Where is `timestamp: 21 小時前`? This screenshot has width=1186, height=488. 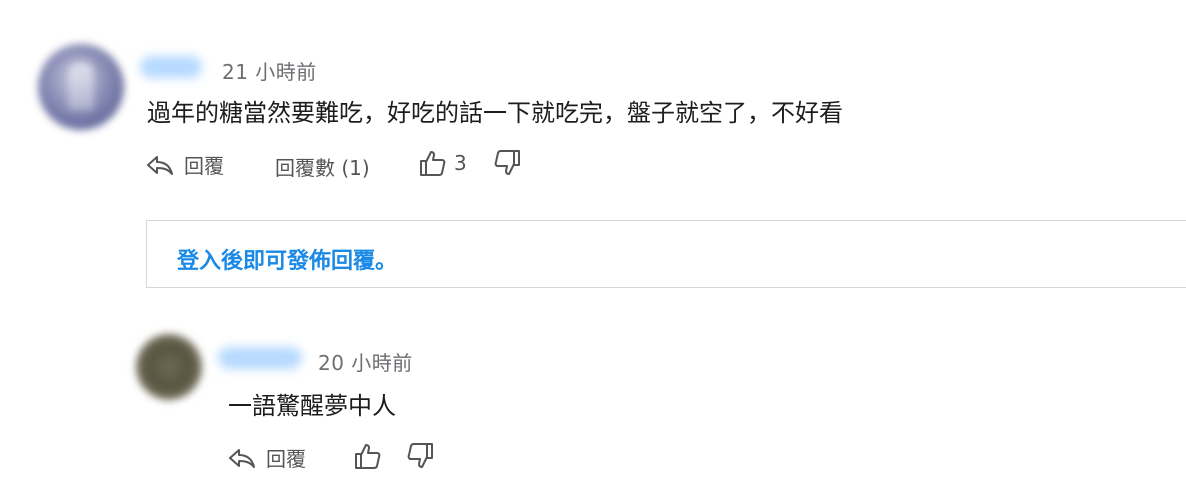
timestamp: 21 小時前 is located at coordinates (269, 72).